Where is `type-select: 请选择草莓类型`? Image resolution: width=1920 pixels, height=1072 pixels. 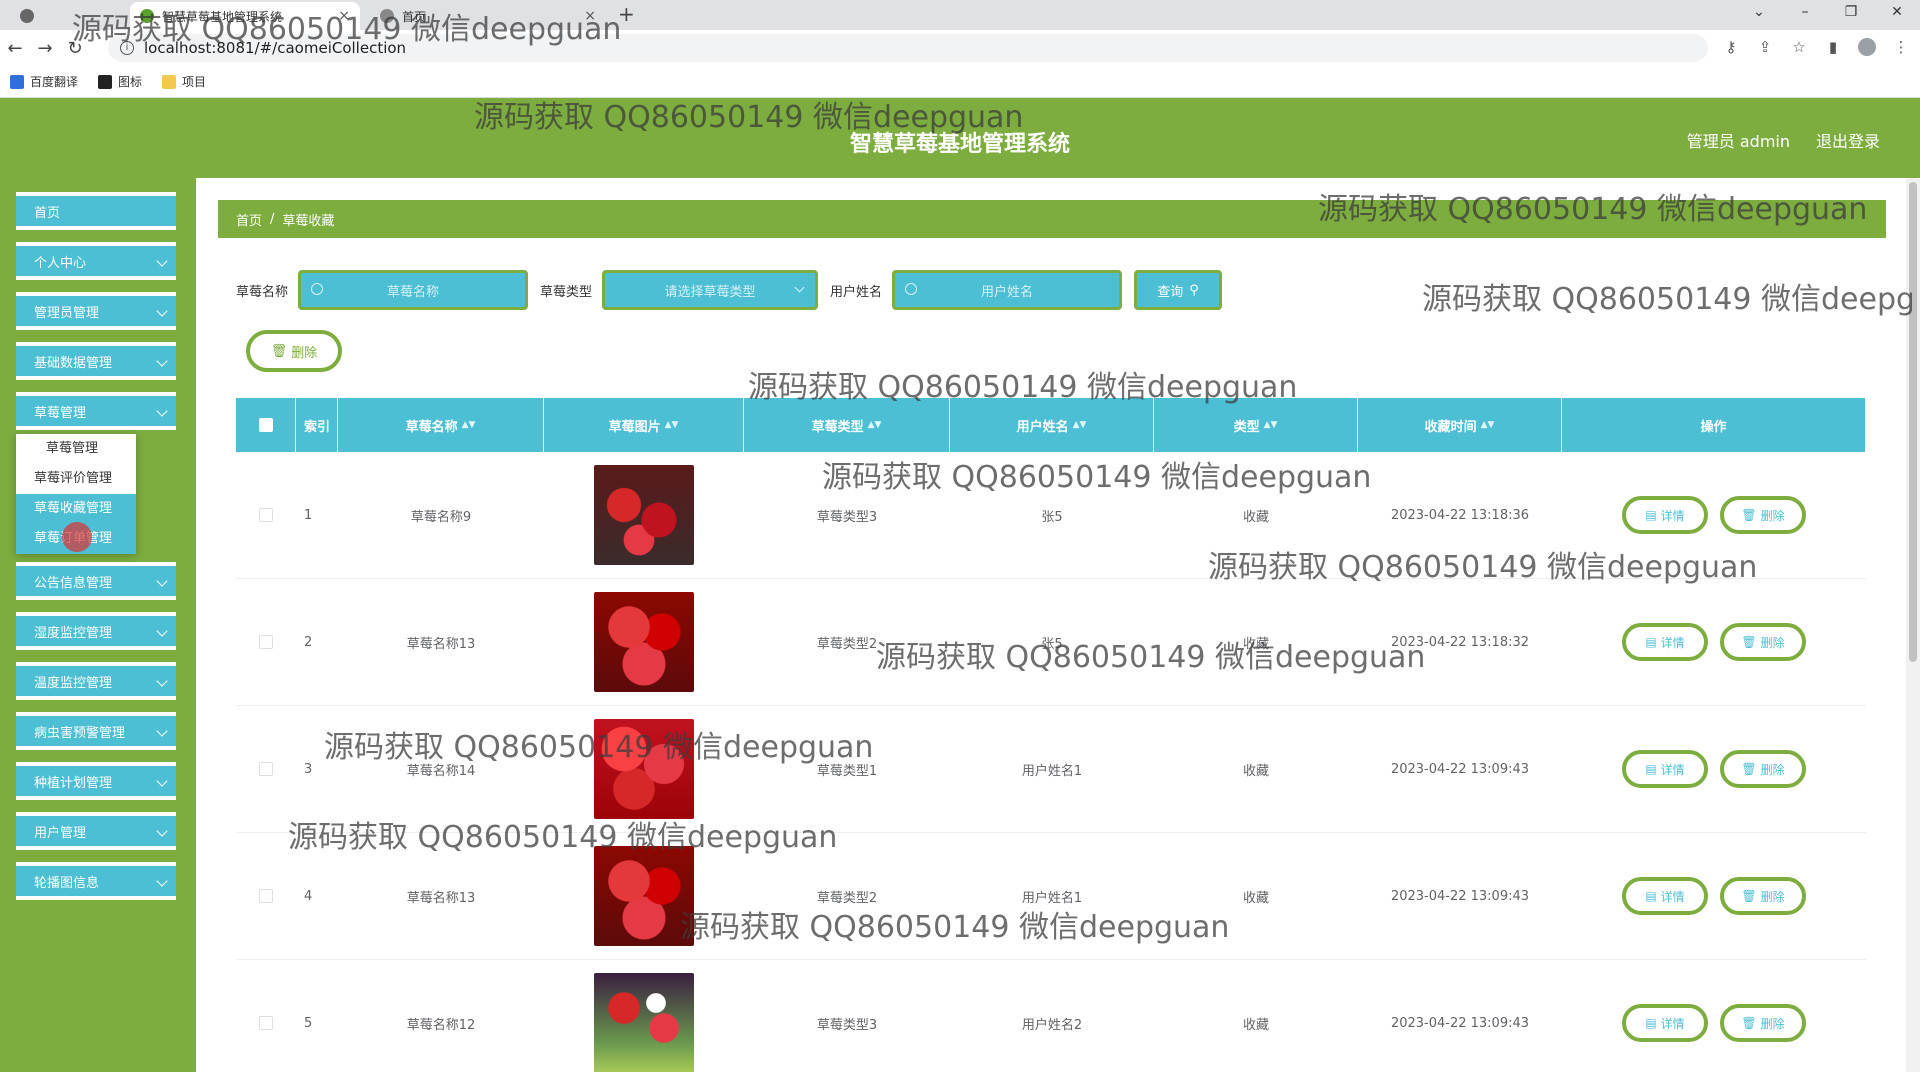 type-select: 请选择草莓类型 is located at coordinates (710, 290).